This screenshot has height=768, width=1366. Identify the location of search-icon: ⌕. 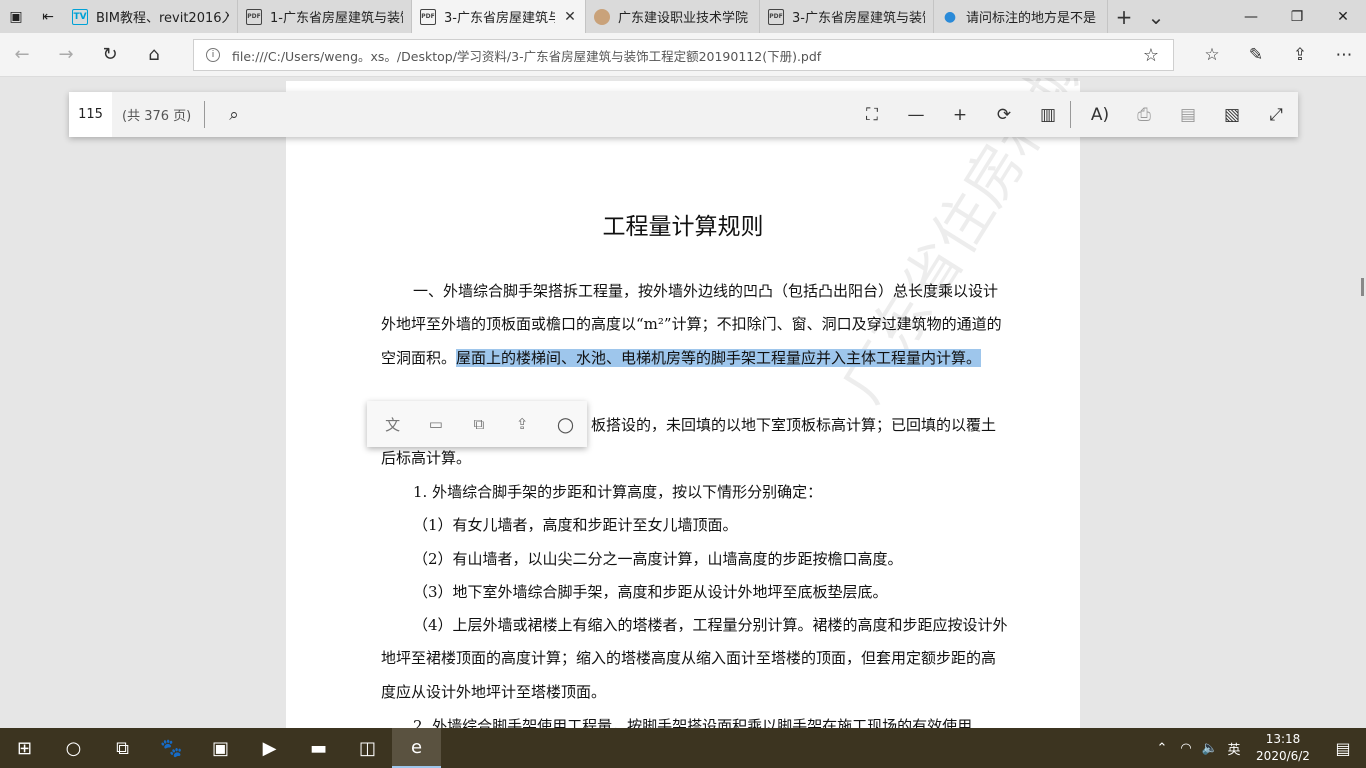
(234, 114).